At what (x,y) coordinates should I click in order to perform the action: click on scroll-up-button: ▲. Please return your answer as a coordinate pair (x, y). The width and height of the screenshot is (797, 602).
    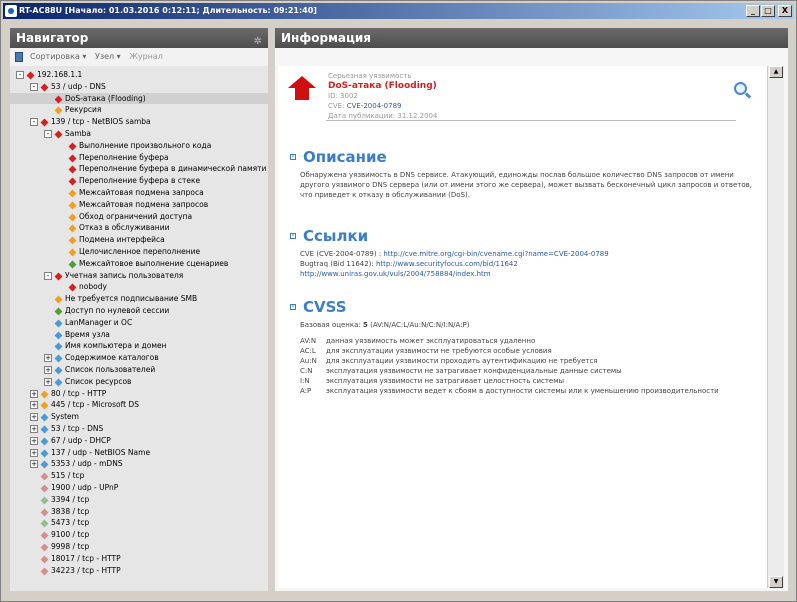
    Looking at the image, I should click on (776, 72).